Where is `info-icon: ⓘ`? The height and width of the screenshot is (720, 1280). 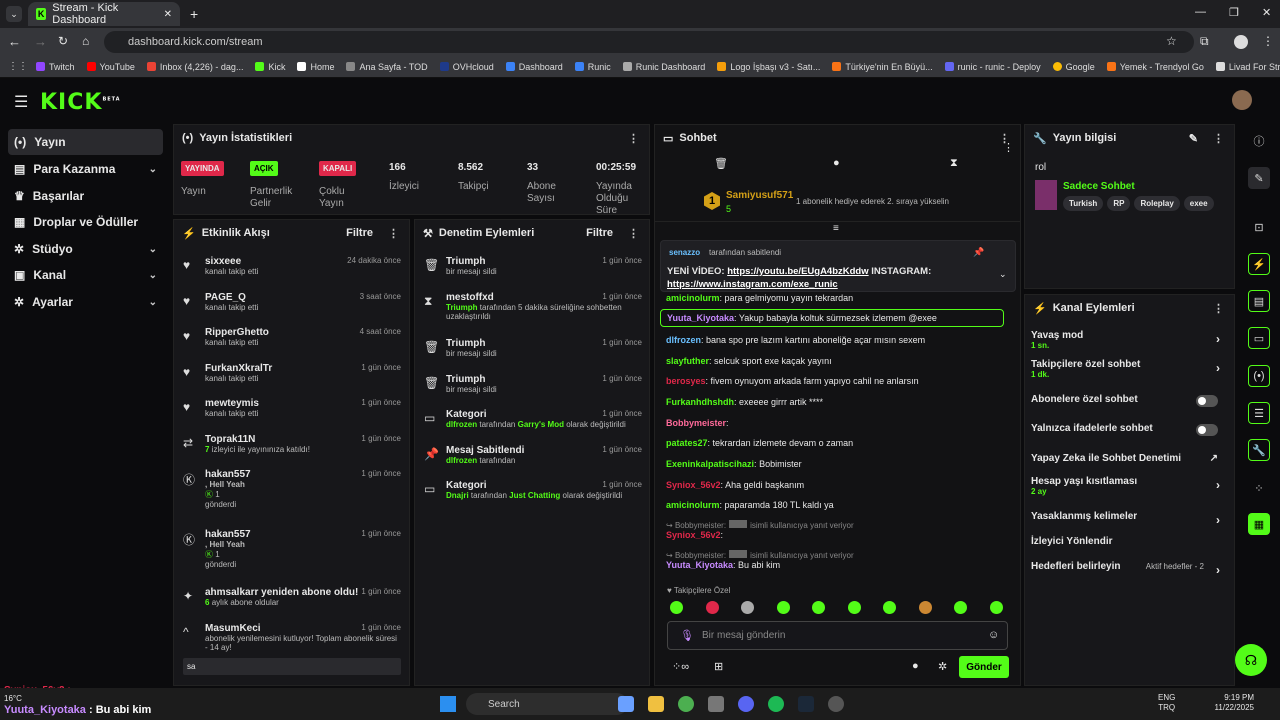 info-icon: ⓘ is located at coordinates (1259, 141).